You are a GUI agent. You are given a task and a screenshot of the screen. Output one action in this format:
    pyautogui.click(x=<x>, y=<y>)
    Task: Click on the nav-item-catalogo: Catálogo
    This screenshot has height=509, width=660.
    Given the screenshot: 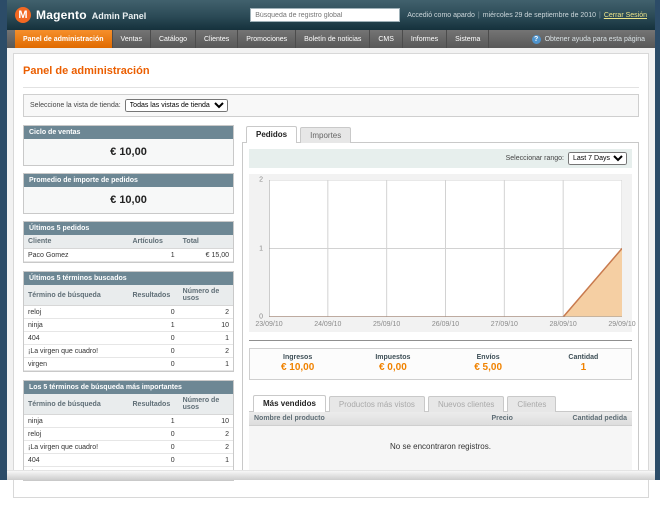 What is the action you would take?
    pyautogui.click(x=173, y=39)
    